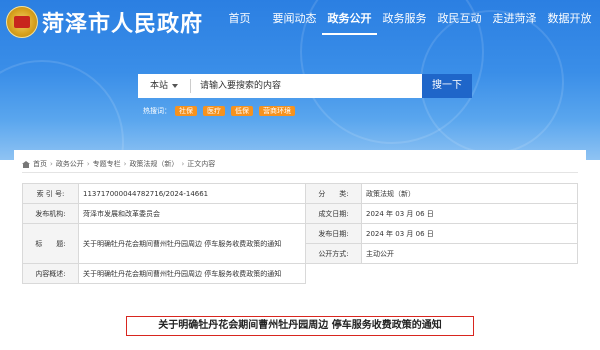 The height and width of the screenshot is (350, 600). I want to click on document-title: 关于明确牡丹花会期间曹州牡丹园周边 停车服务收费政策的通知, so click(300, 326).